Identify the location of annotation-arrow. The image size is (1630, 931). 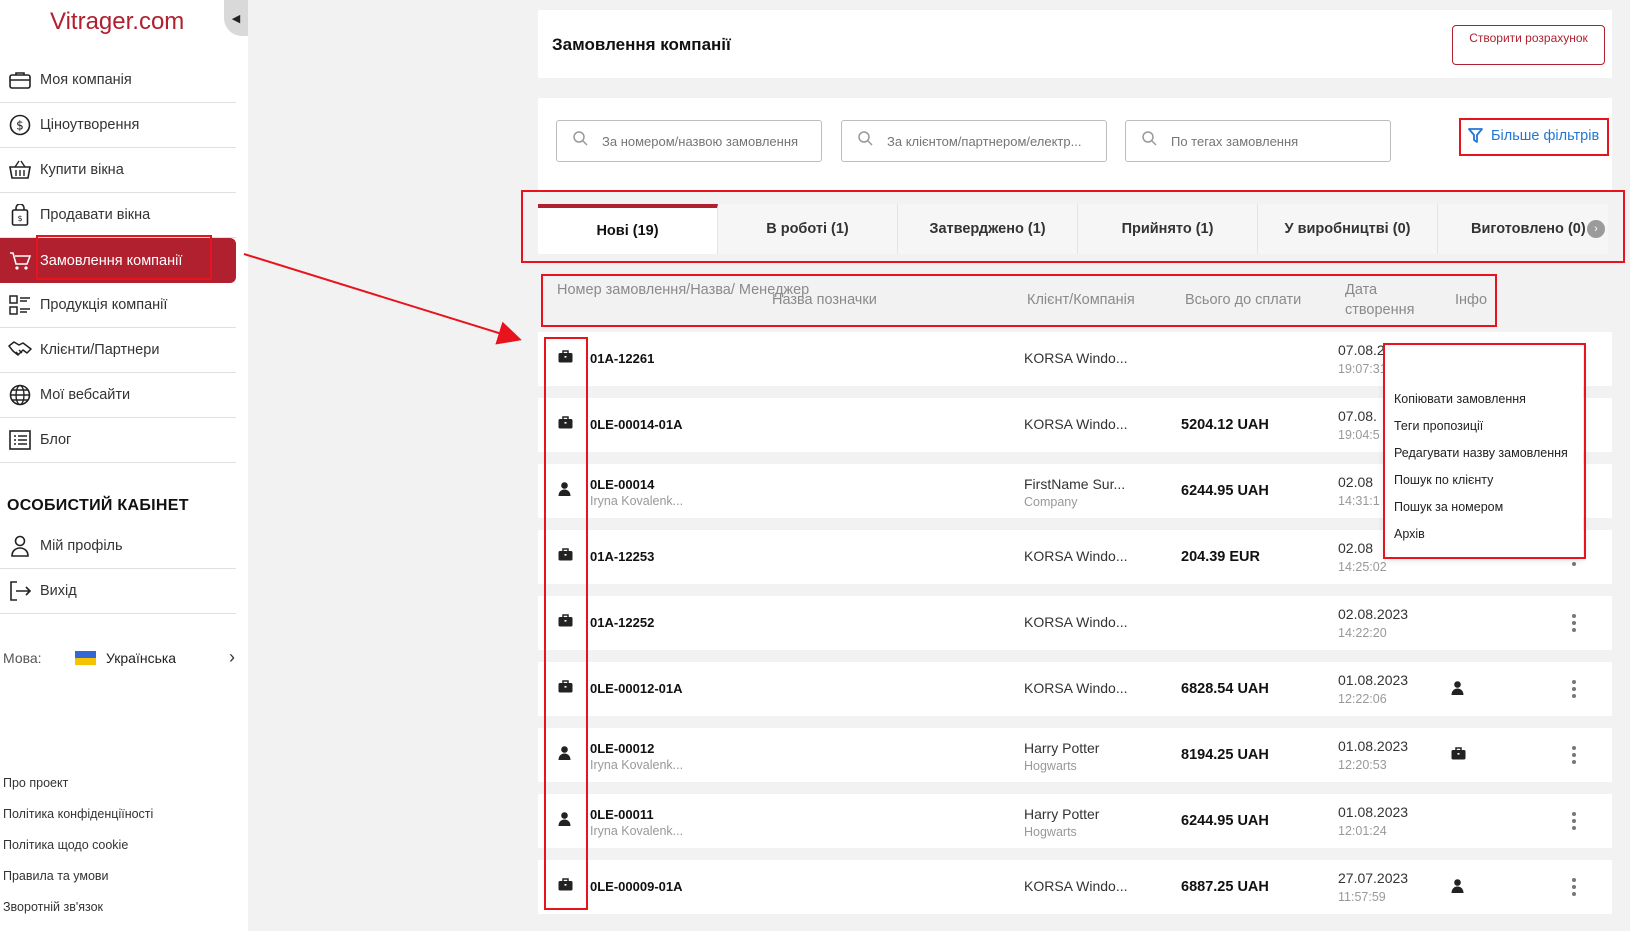
(382, 299).